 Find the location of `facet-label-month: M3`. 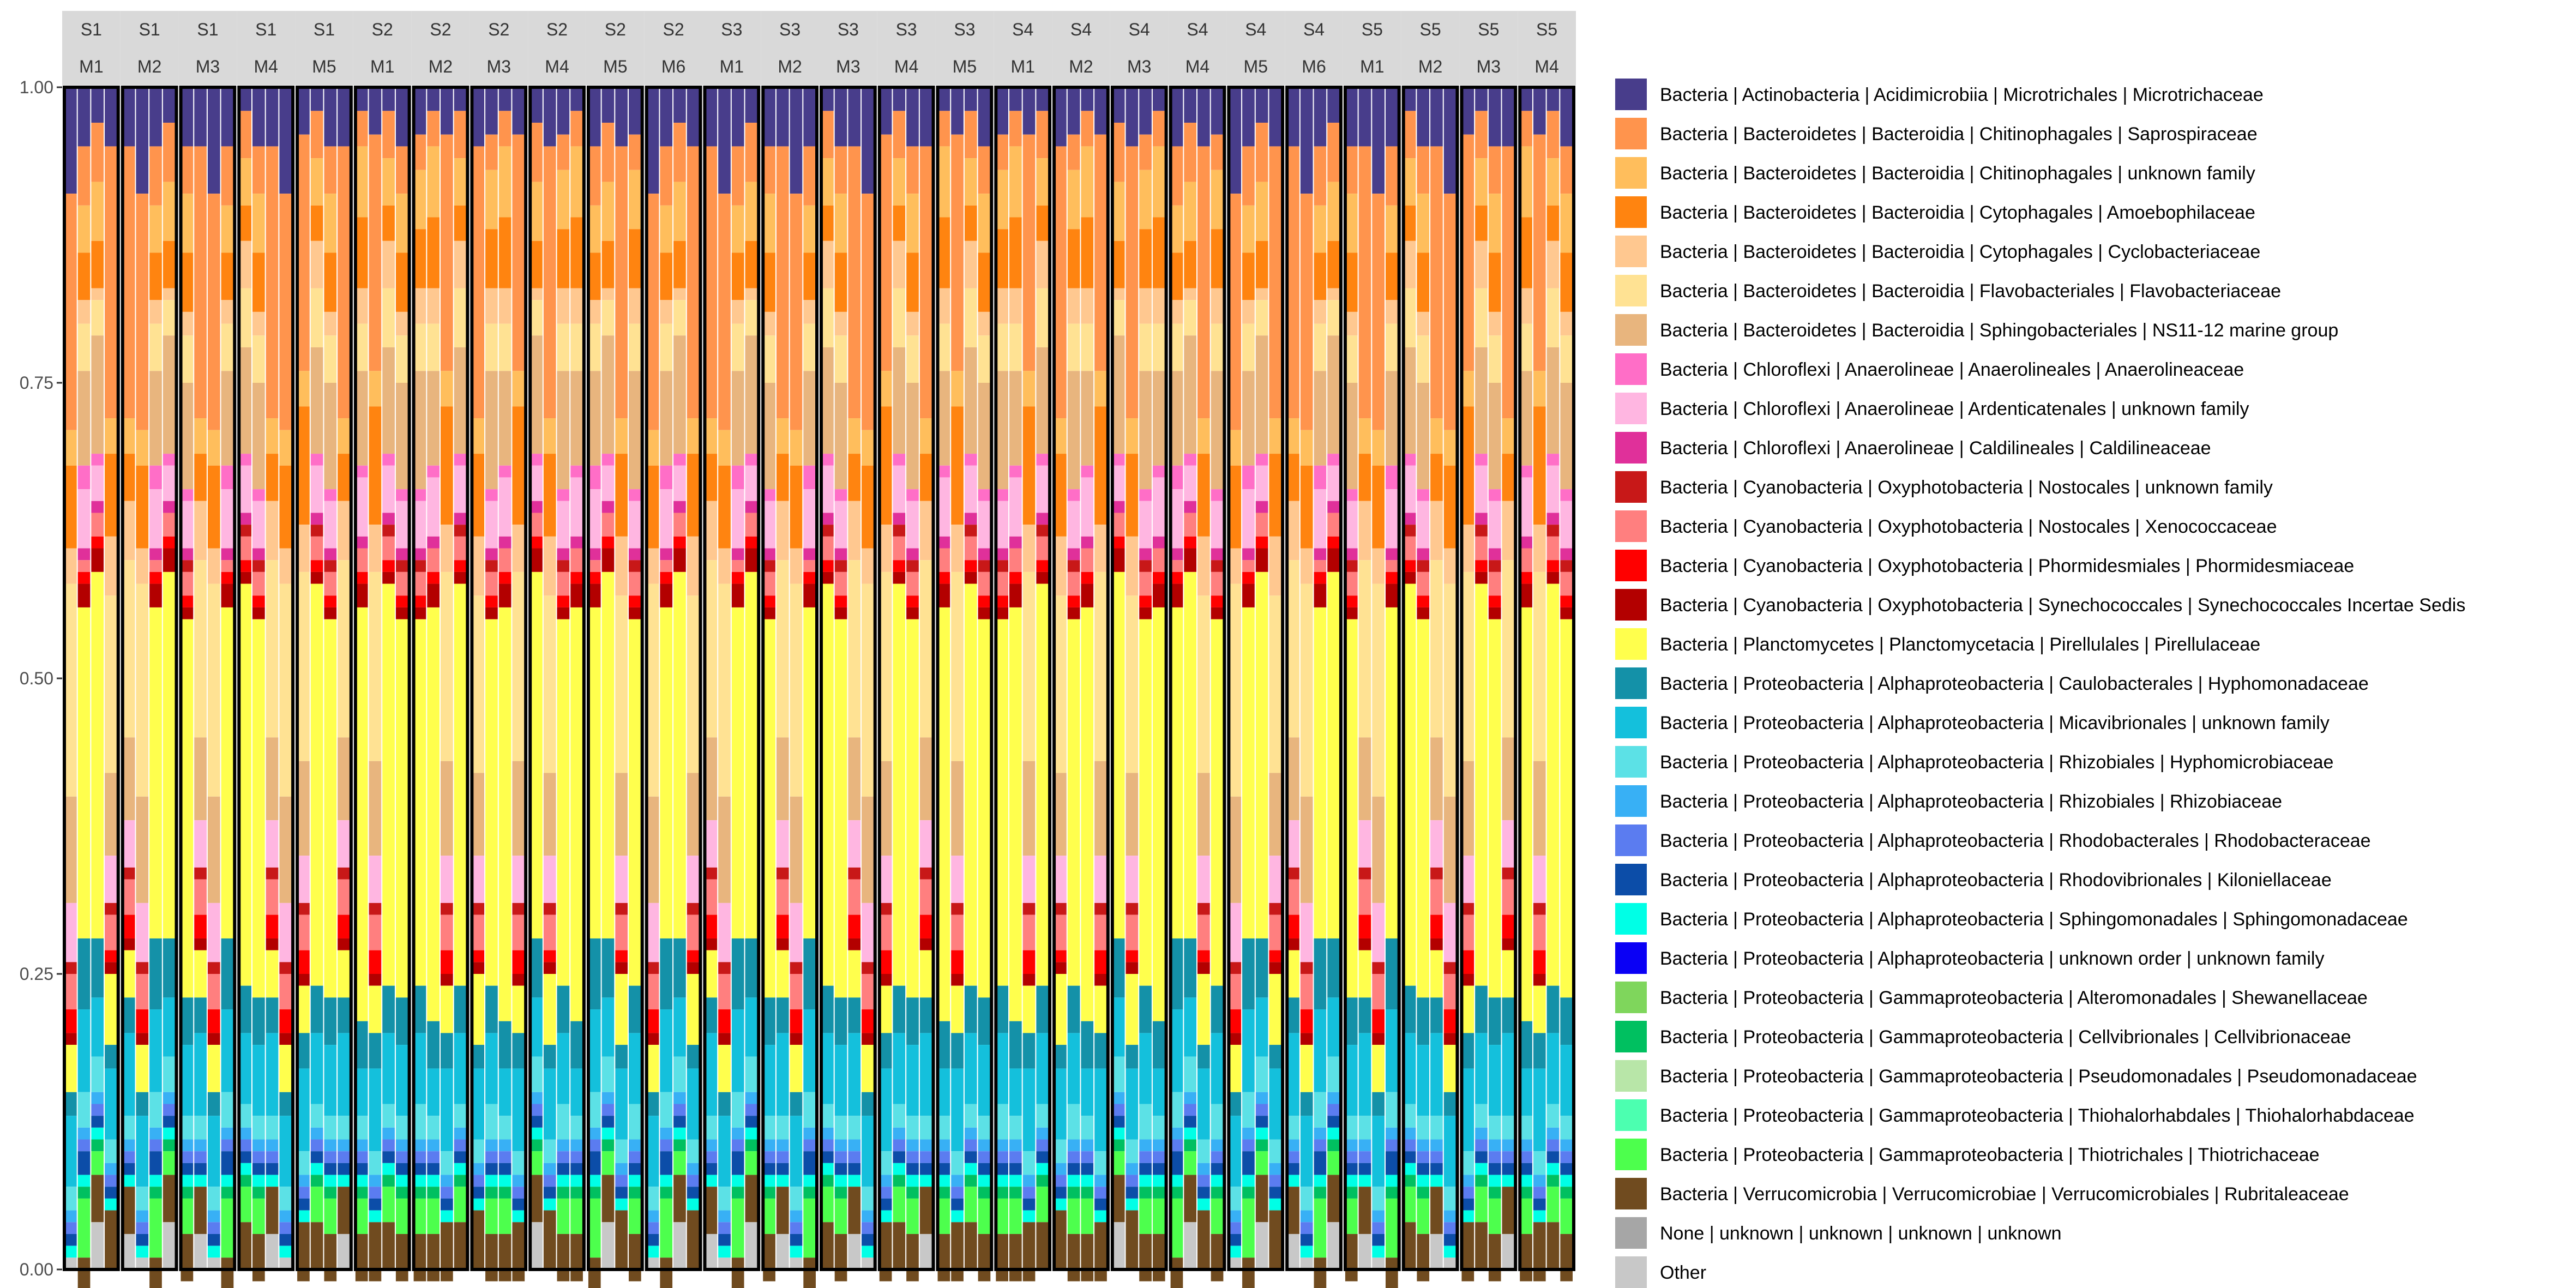

facet-label-month: M3 is located at coordinates (1489, 66).